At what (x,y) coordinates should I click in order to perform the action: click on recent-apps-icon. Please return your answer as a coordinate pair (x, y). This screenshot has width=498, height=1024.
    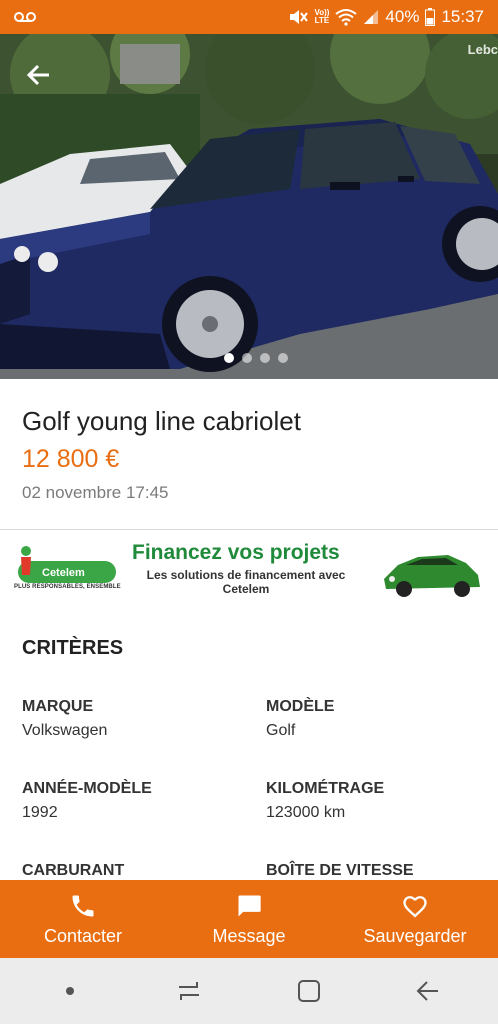
    Looking at the image, I should click on (189, 991).